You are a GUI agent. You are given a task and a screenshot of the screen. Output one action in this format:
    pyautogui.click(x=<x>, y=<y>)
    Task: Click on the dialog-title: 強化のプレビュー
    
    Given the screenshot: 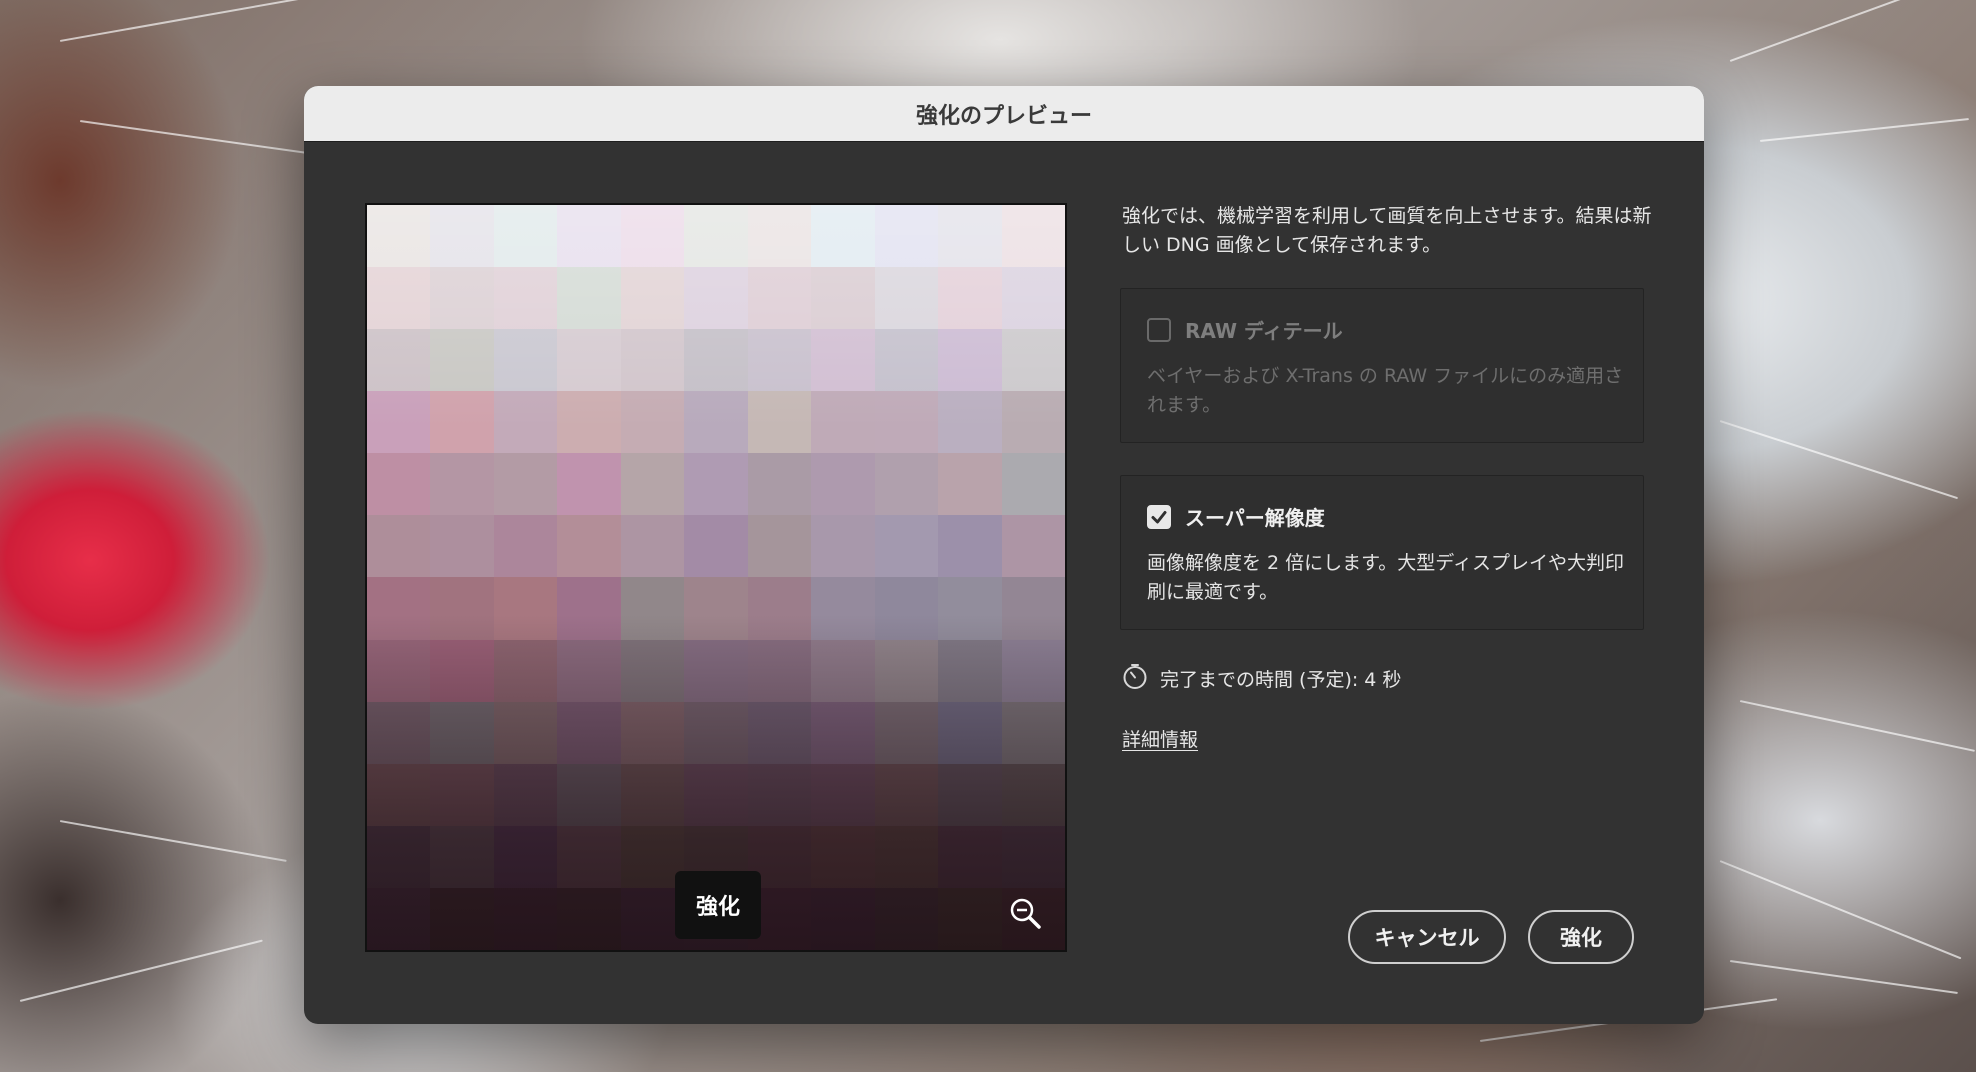 What is the action you would take?
    pyautogui.click(x=1003, y=116)
    